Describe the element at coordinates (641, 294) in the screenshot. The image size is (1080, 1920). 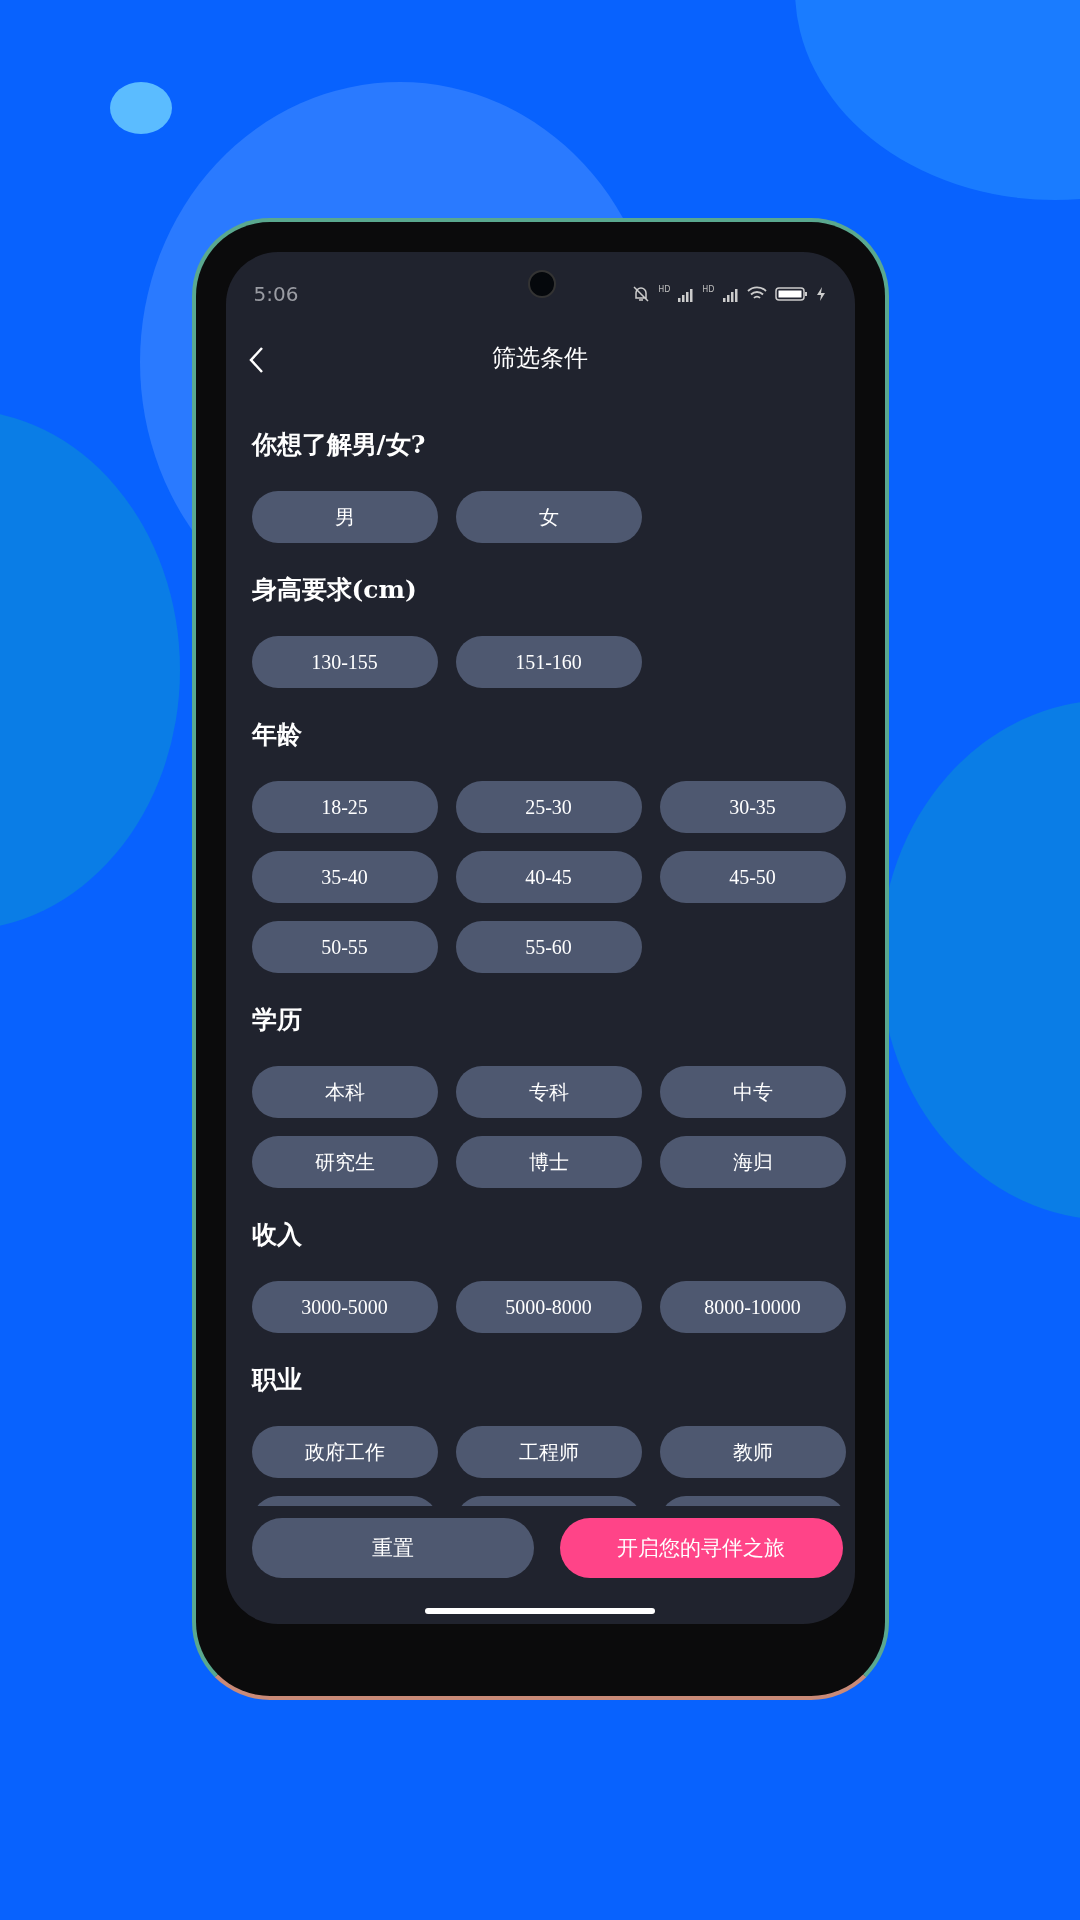
I see `bell-muted-icon` at that location.